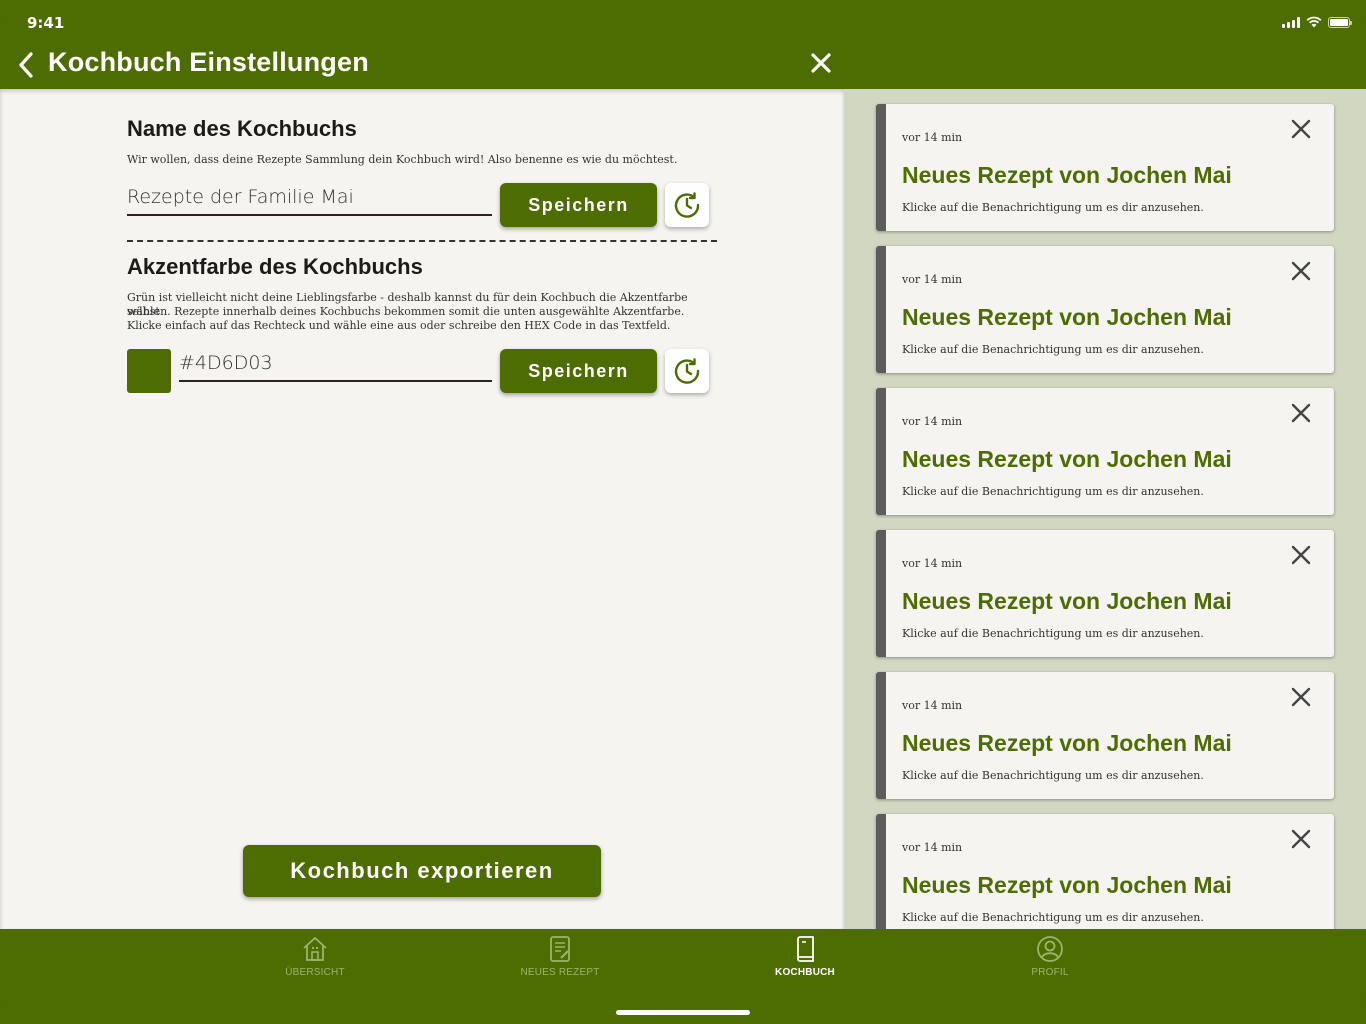 This screenshot has height=1024, width=1366. What do you see at coordinates (560, 972) in the screenshot?
I see `tab-label: NEUES REZEPT` at bounding box center [560, 972].